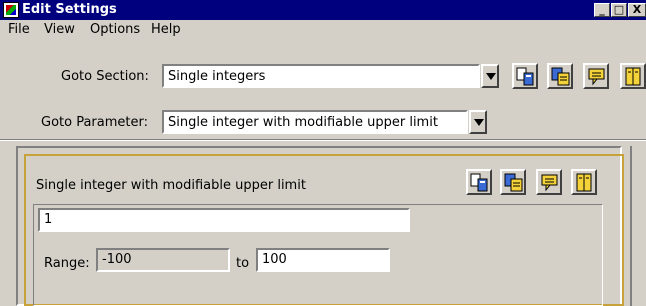 The image size is (646, 306). I want to click on parameter-value-text: 1, so click(48, 219).